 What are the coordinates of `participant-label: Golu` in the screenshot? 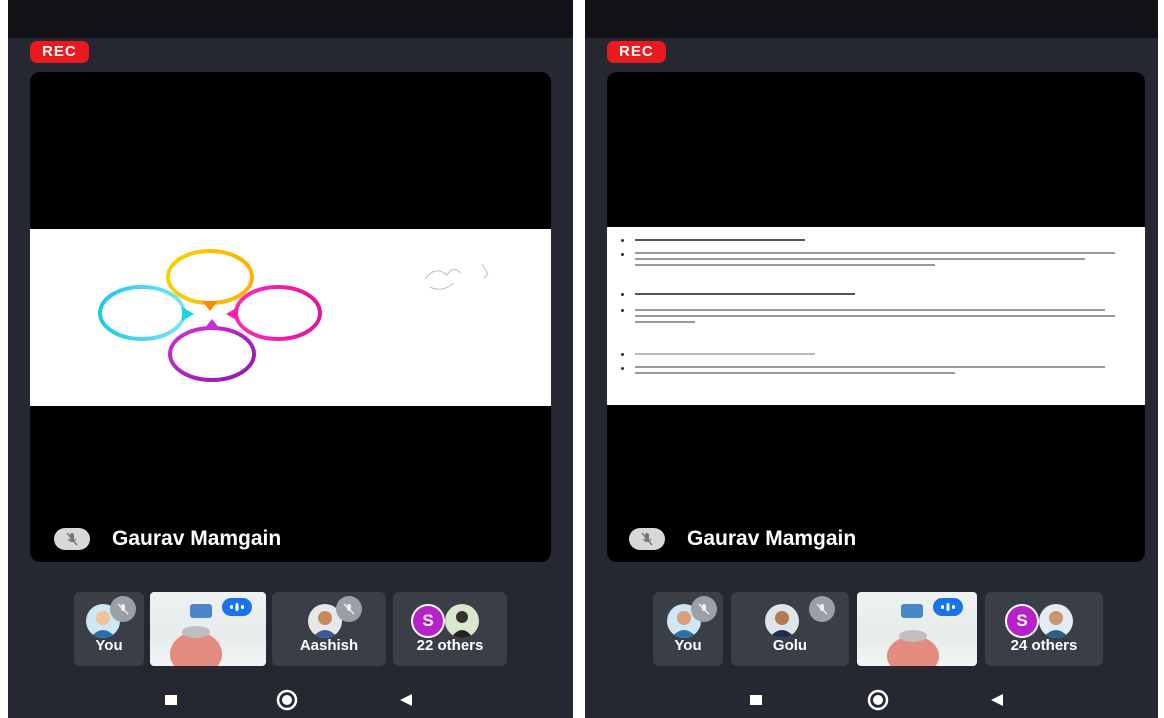 It's located at (790, 645).